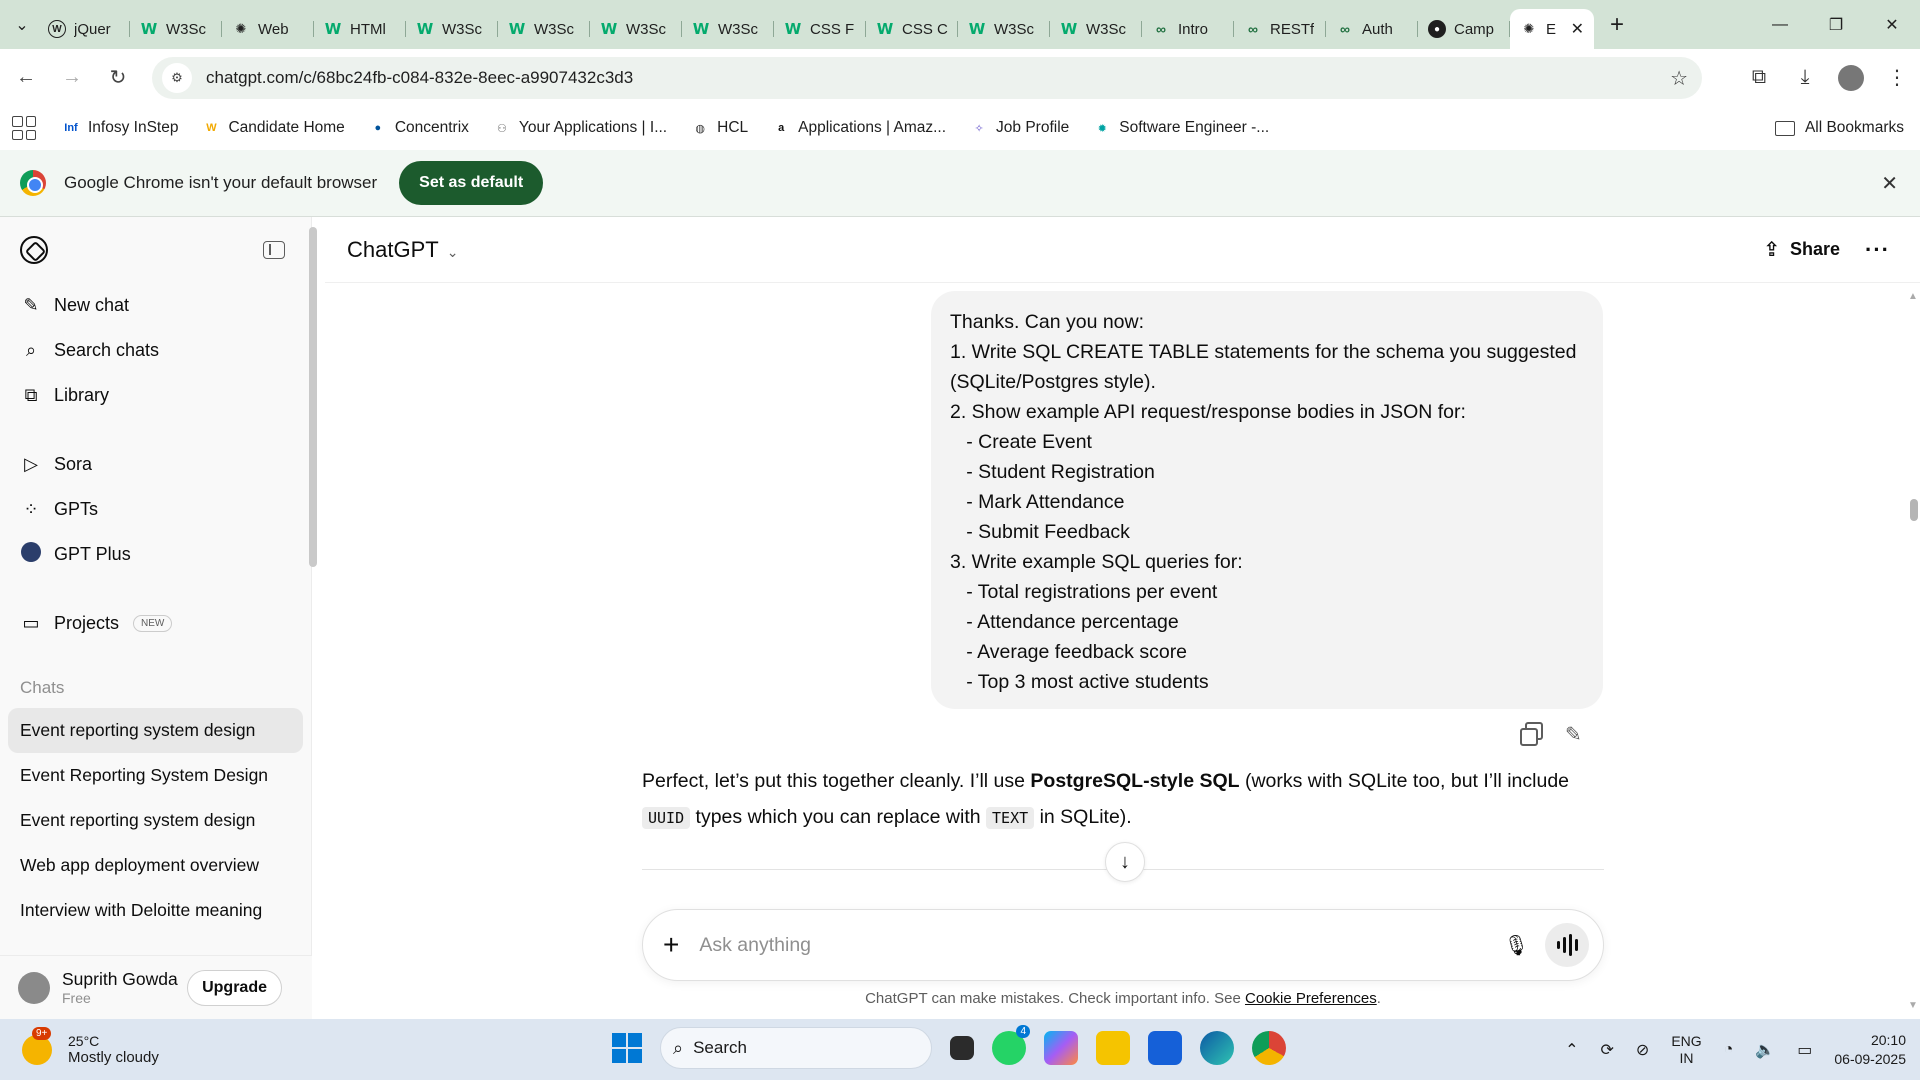  What do you see at coordinates (155, 350) in the screenshot?
I see `sidebar-item-search-chats: ⌕ Search chats` at bounding box center [155, 350].